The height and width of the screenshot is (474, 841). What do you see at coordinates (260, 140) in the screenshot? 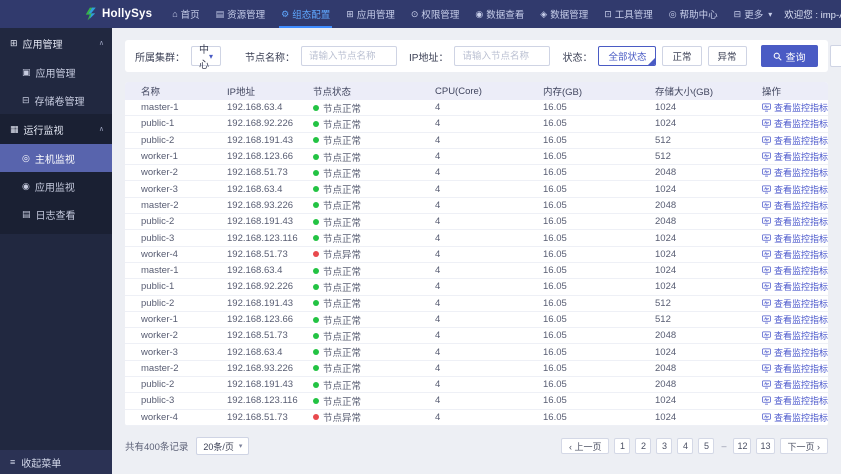
I see `cell-ip: 192.168.191.43` at bounding box center [260, 140].